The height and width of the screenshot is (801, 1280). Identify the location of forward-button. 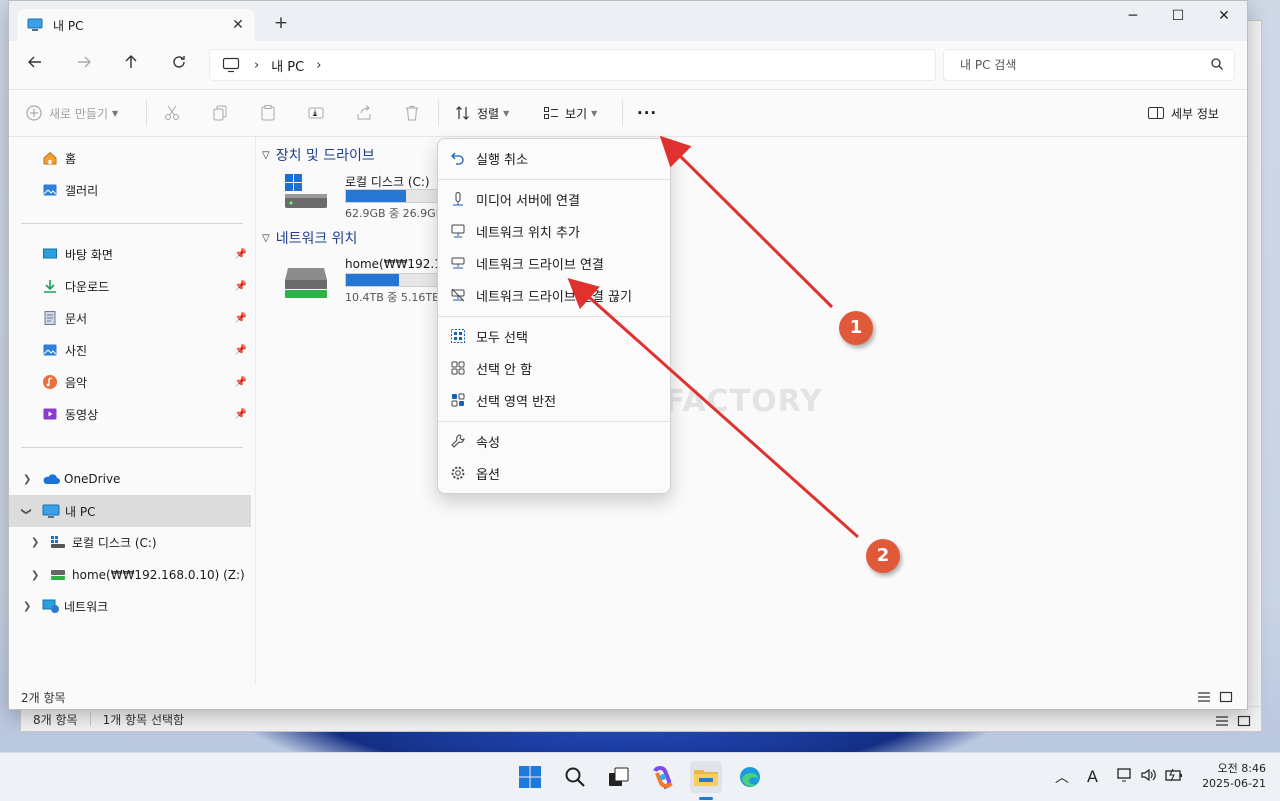
(84, 65).